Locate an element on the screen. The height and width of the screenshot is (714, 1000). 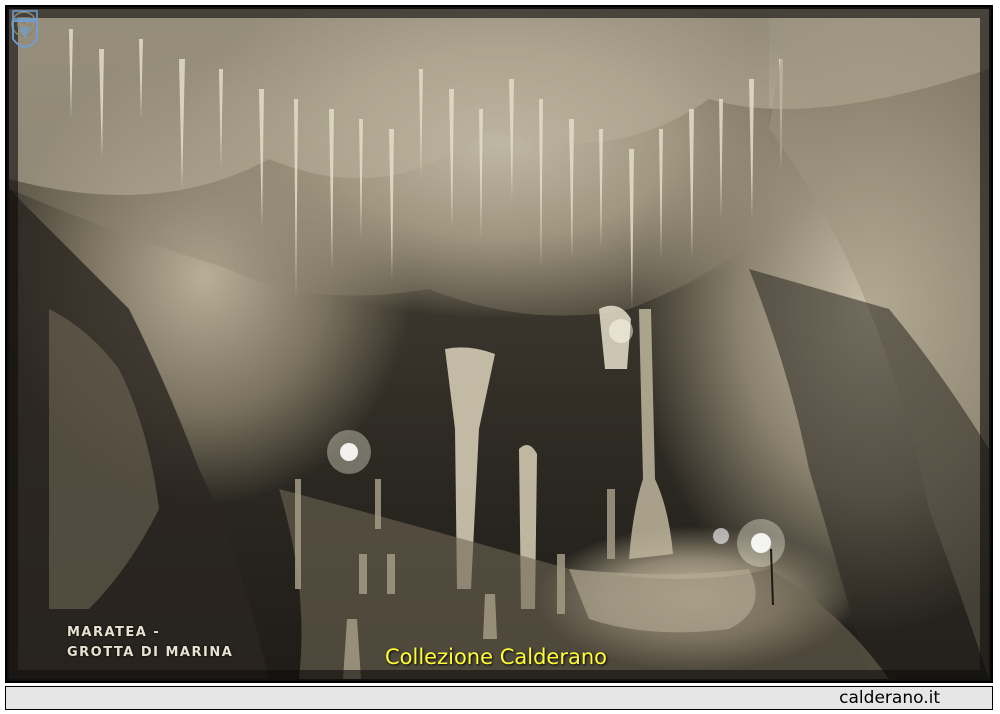
collection-watermark: Collezione Calderano is located at coordinates (496, 657).